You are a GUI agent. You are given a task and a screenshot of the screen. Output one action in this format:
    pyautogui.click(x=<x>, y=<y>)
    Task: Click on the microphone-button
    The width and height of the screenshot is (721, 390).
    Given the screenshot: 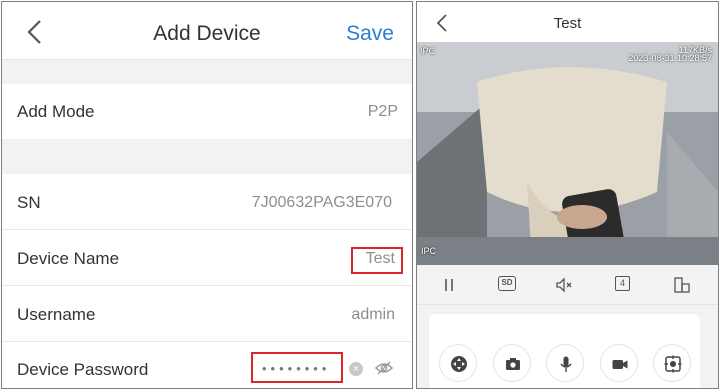 What is the action you would take?
    pyautogui.click(x=565, y=363)
    